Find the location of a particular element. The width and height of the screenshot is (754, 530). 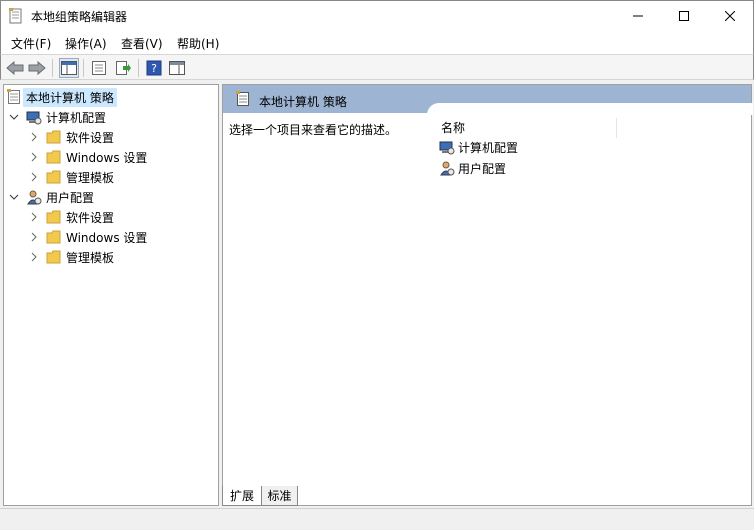

view-tabs: 扩展 标准 is located at coordinates (487, 497).